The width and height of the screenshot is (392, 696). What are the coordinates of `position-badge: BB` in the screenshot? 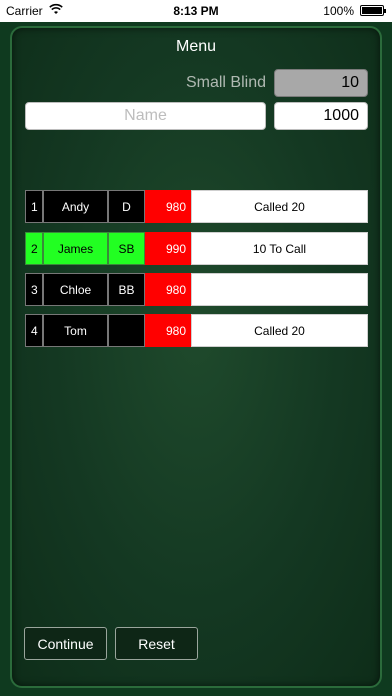 It's located at (126, 289).